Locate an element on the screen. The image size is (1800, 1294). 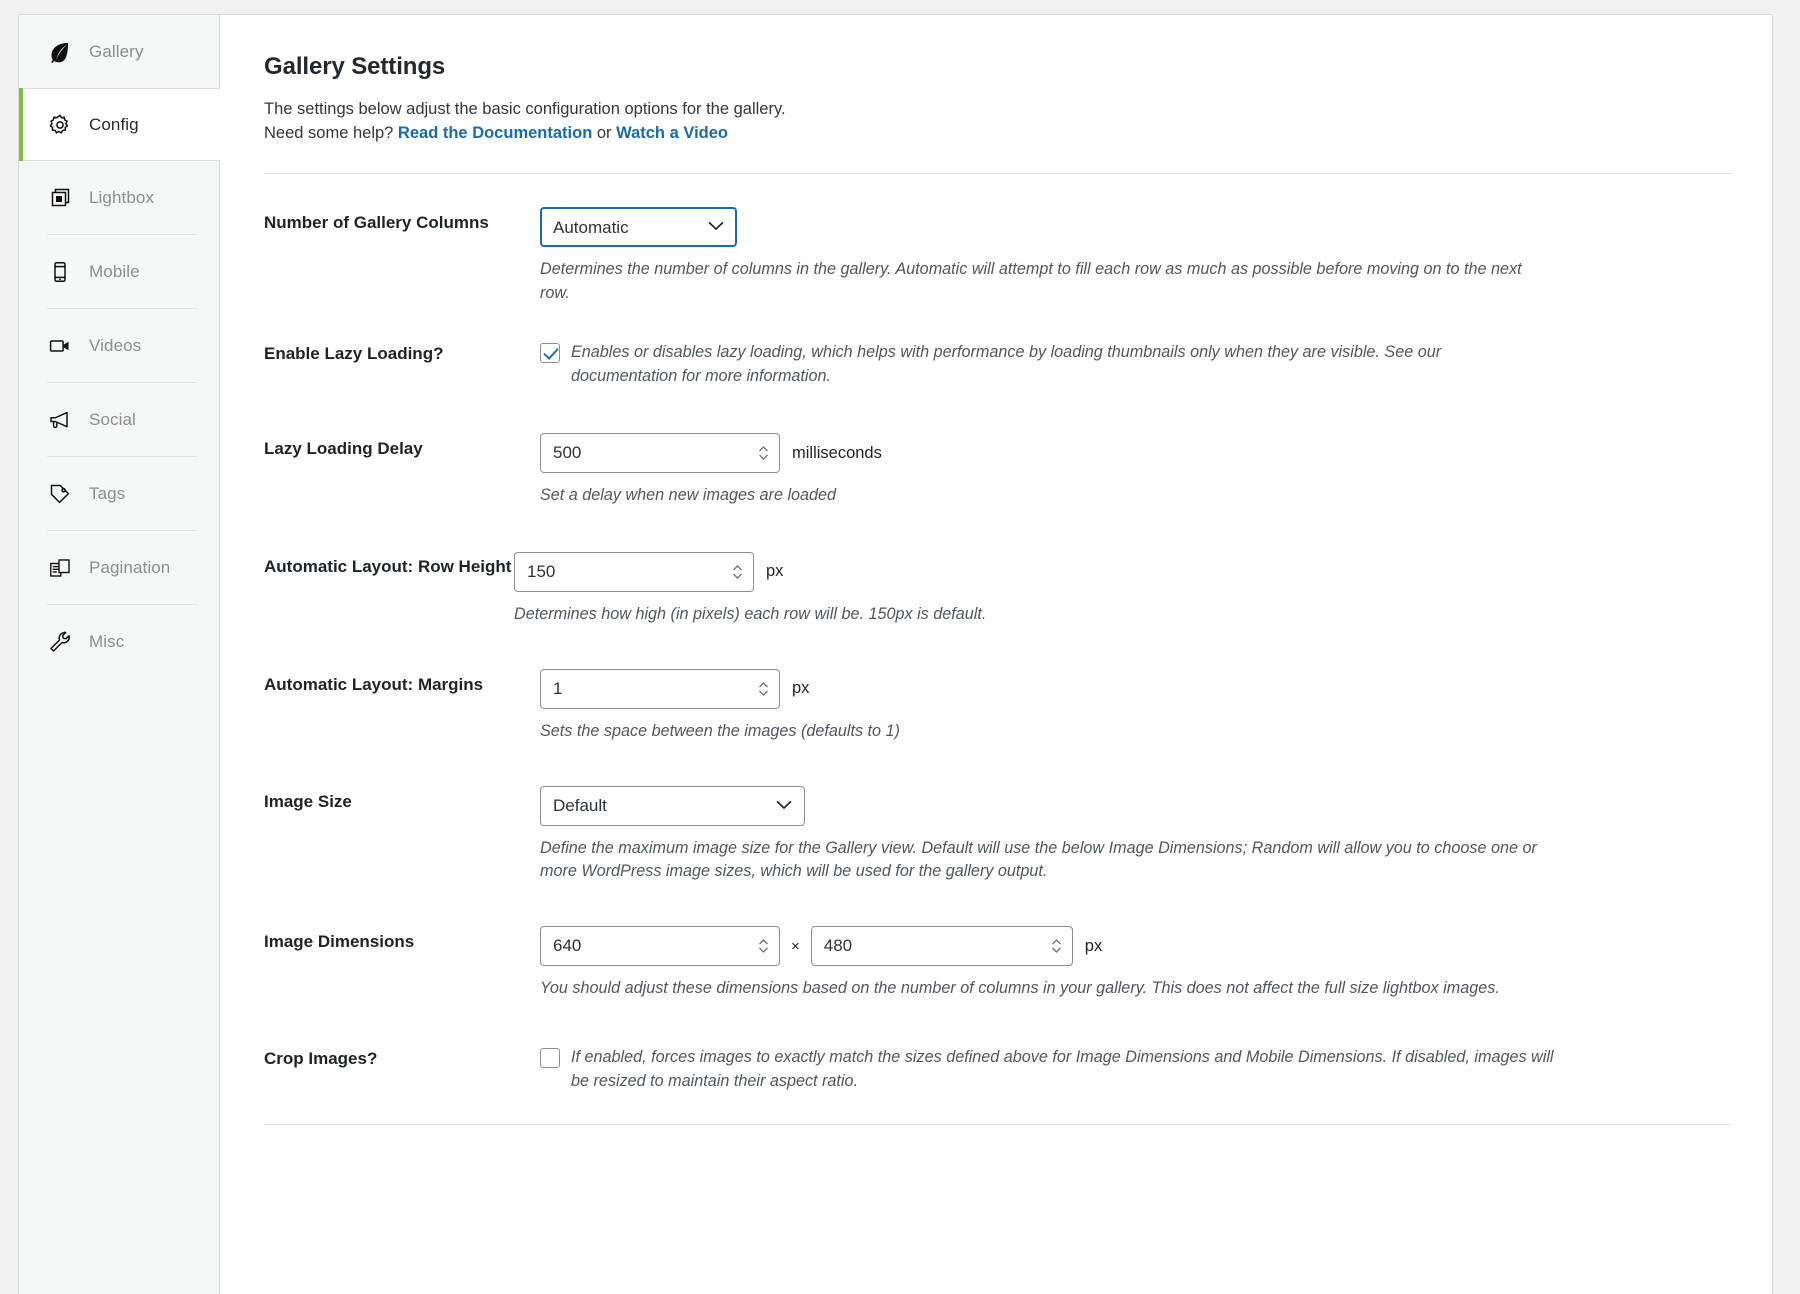
lazy-delay-input is located at coordinates (660, 453).